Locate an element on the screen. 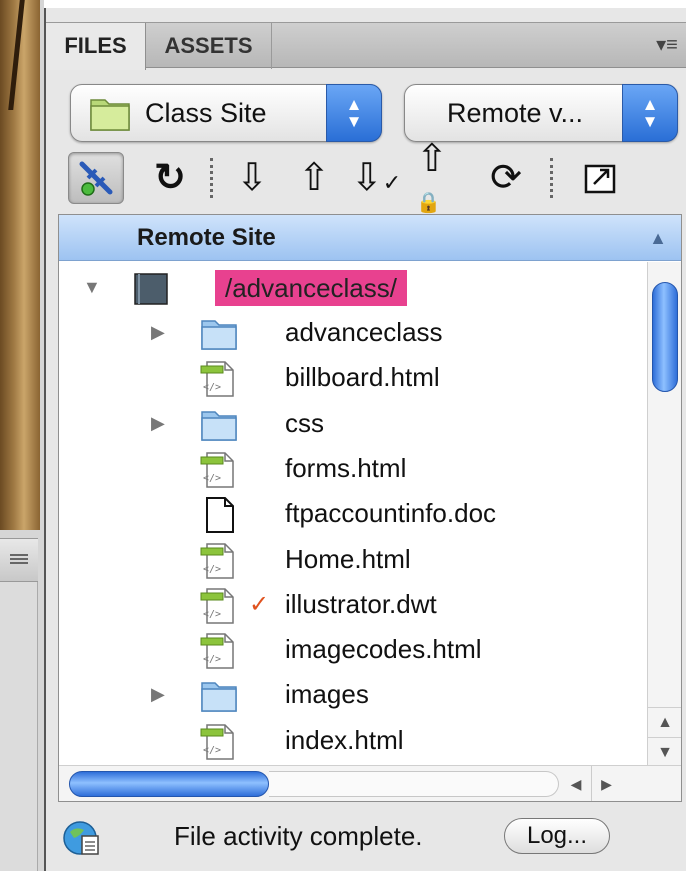 The width and height of the screenshot is (686, 871). grip-icon is located at coordinates (19, 560).